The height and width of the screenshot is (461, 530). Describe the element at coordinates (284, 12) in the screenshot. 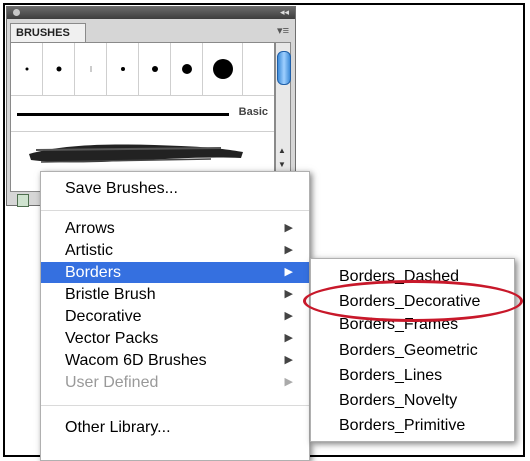

I see `collapse-icon: ◂◂` at that location.